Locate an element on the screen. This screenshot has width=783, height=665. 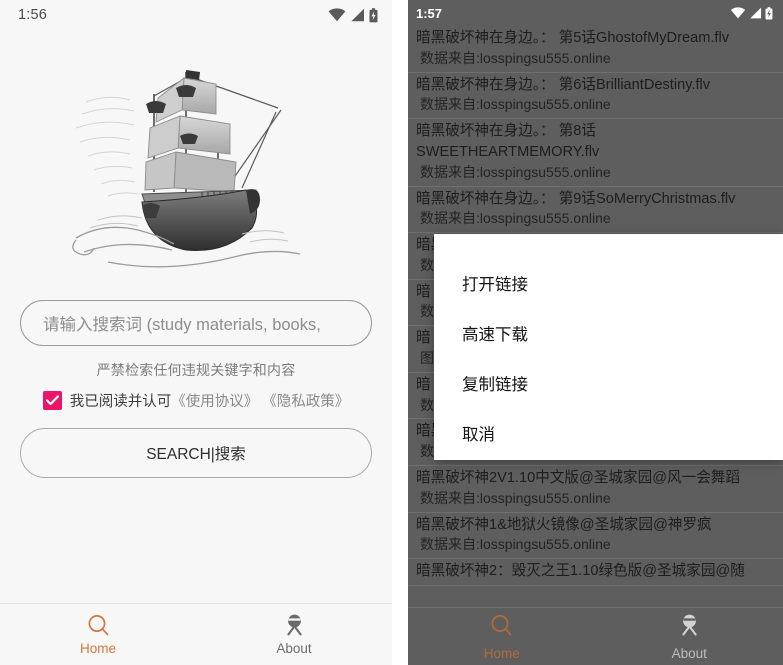
right-status-bar: 1:57 is located at coordinates (595, 13).